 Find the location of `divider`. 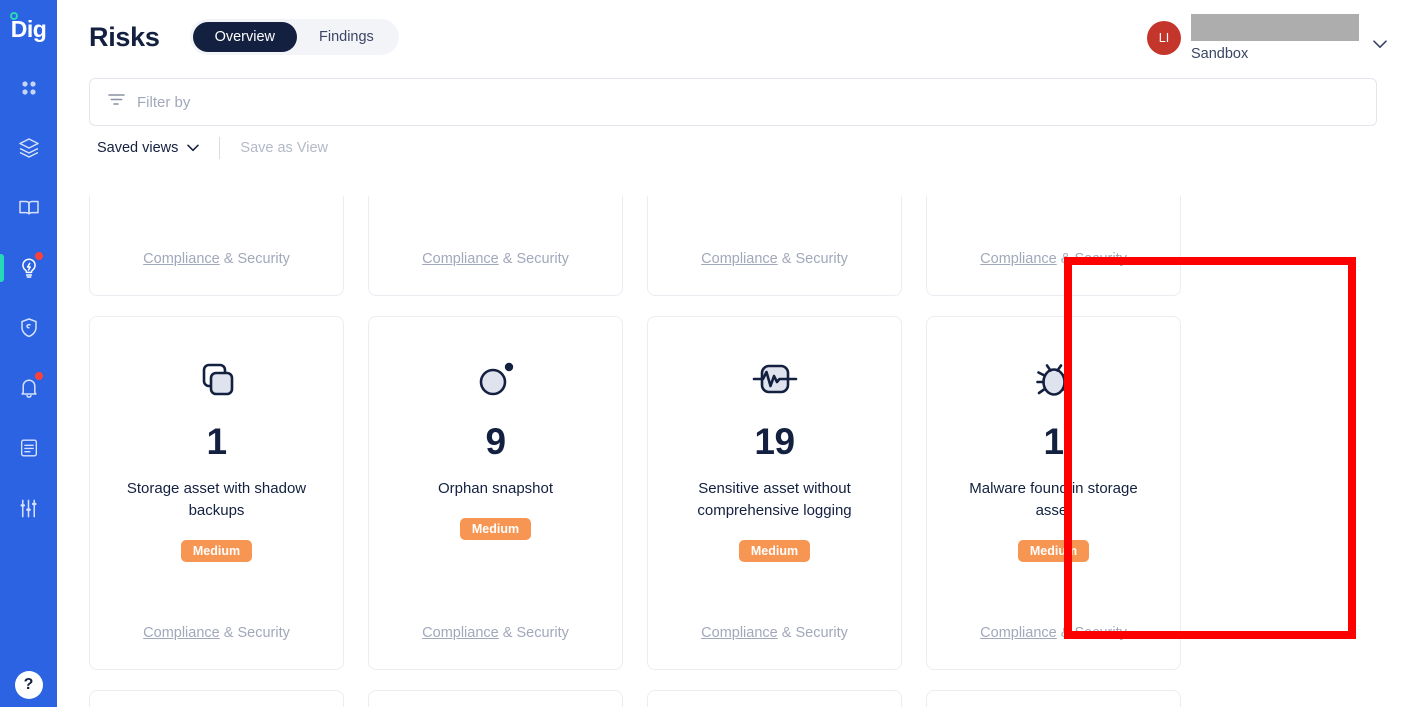

divider is located at coordinates (220, 148).